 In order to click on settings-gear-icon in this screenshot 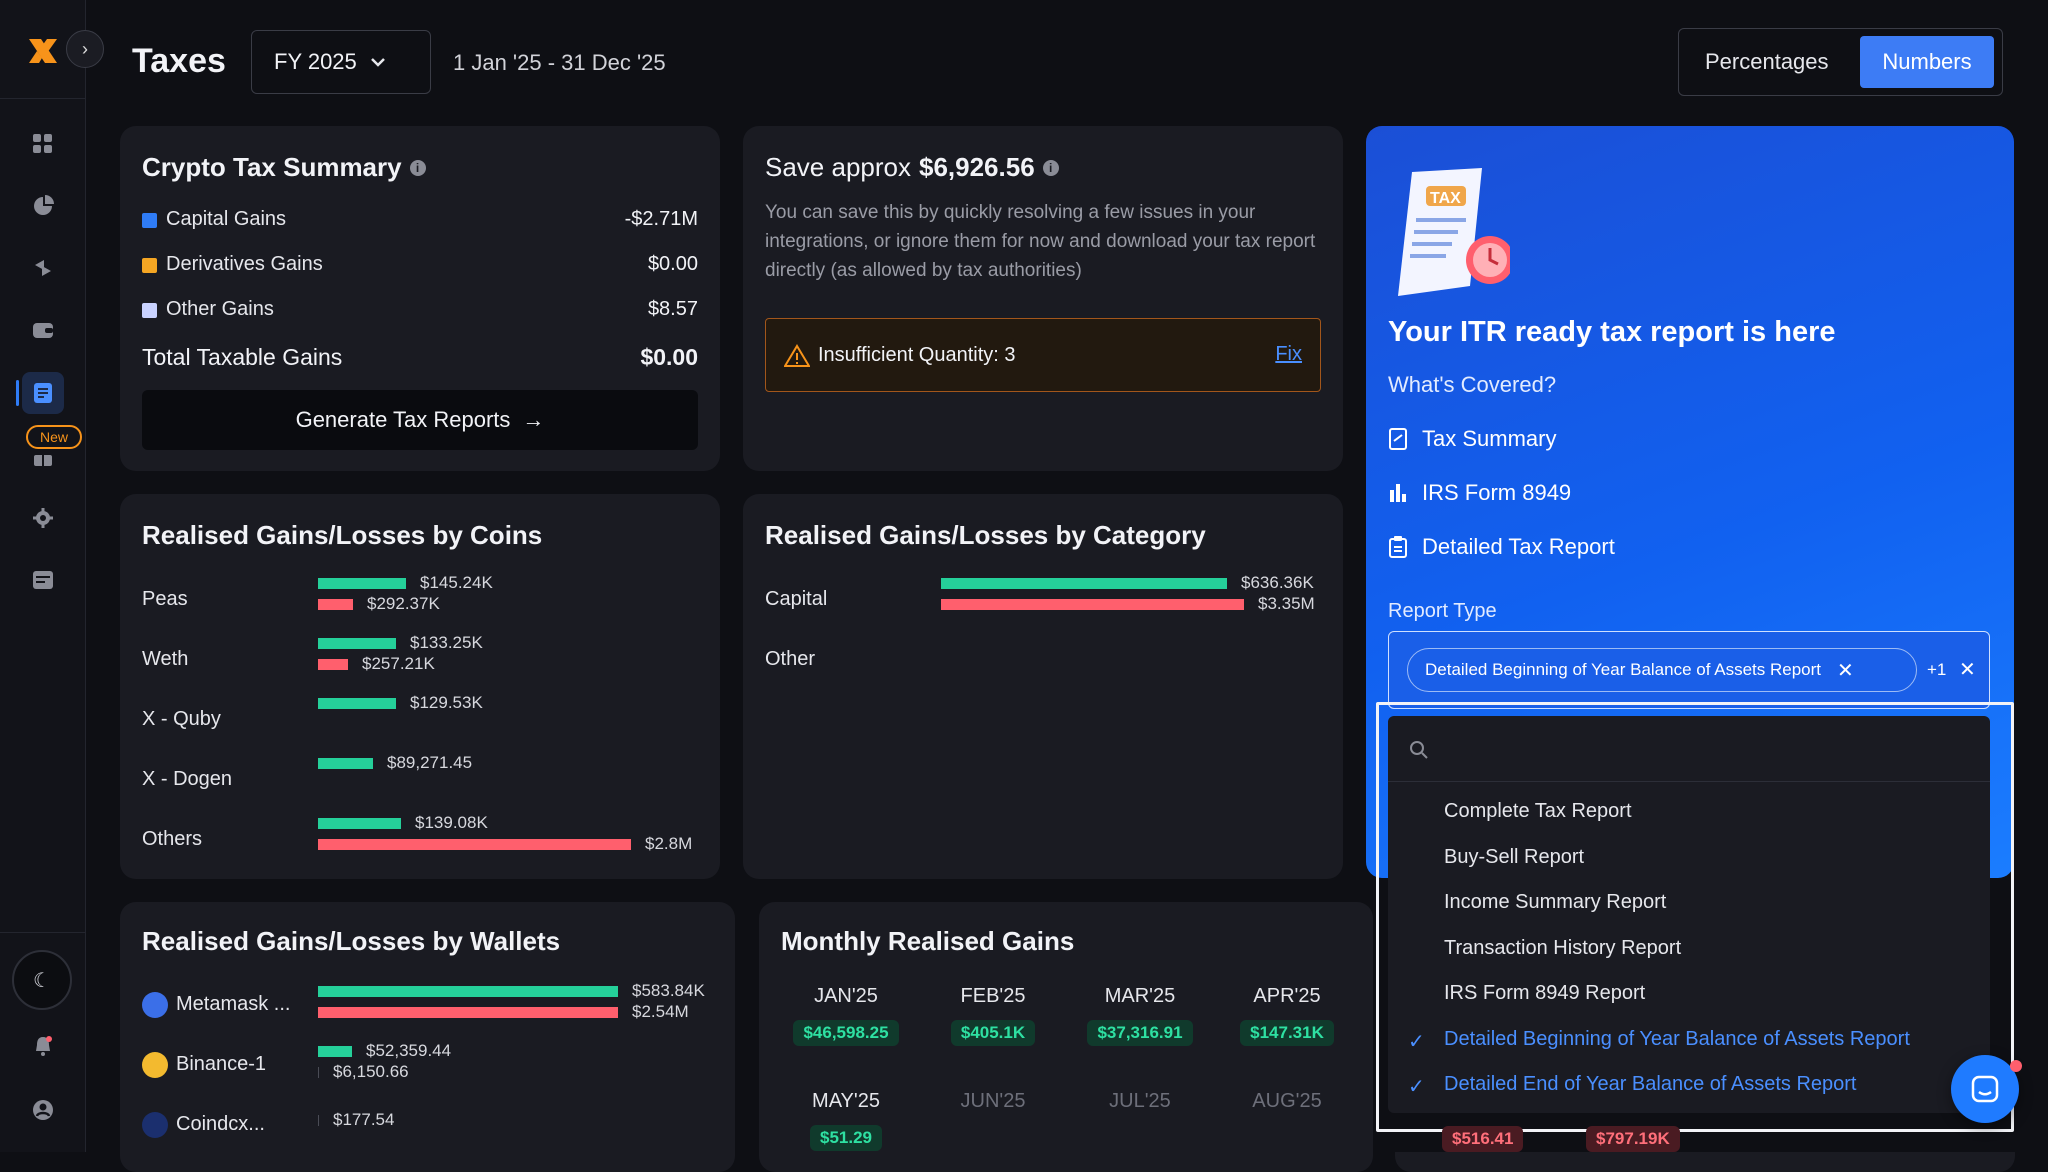, I will do `click(43, 518)`.